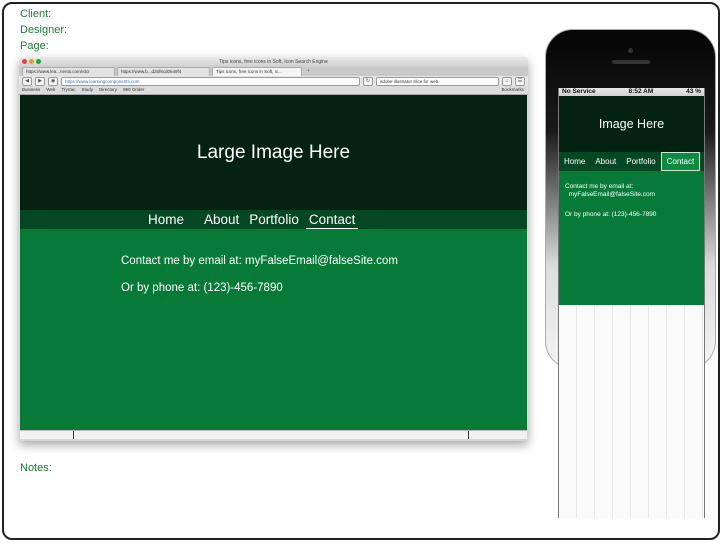 The height and width of the screenshot is (546, 726). I want to click on page-label: Page:, so click(34, 46).